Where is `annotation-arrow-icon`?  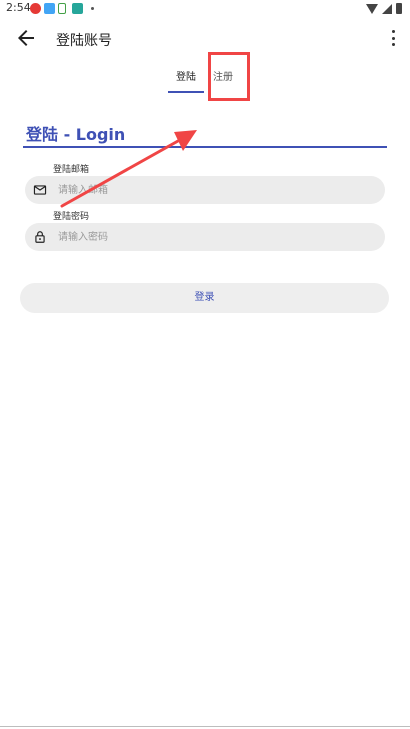 annotation-arrow-icon is located at coordinates (128, 169).